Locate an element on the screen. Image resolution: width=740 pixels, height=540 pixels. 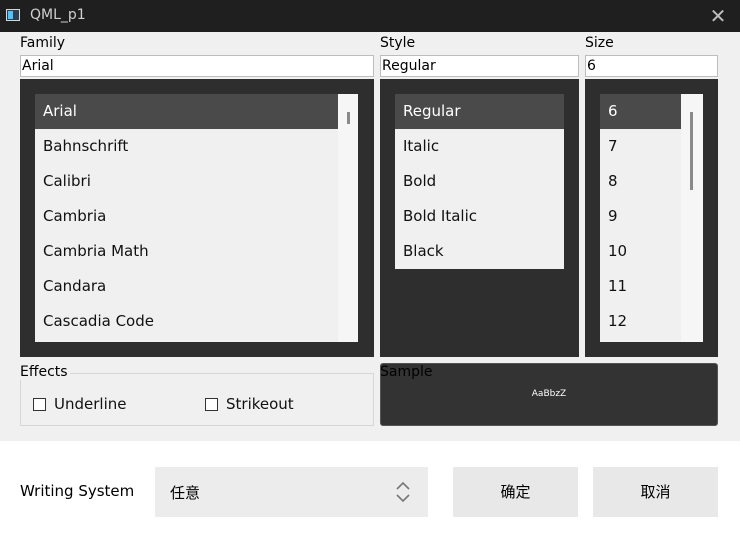
style-item: Regular is located at coordinates (479, 111).